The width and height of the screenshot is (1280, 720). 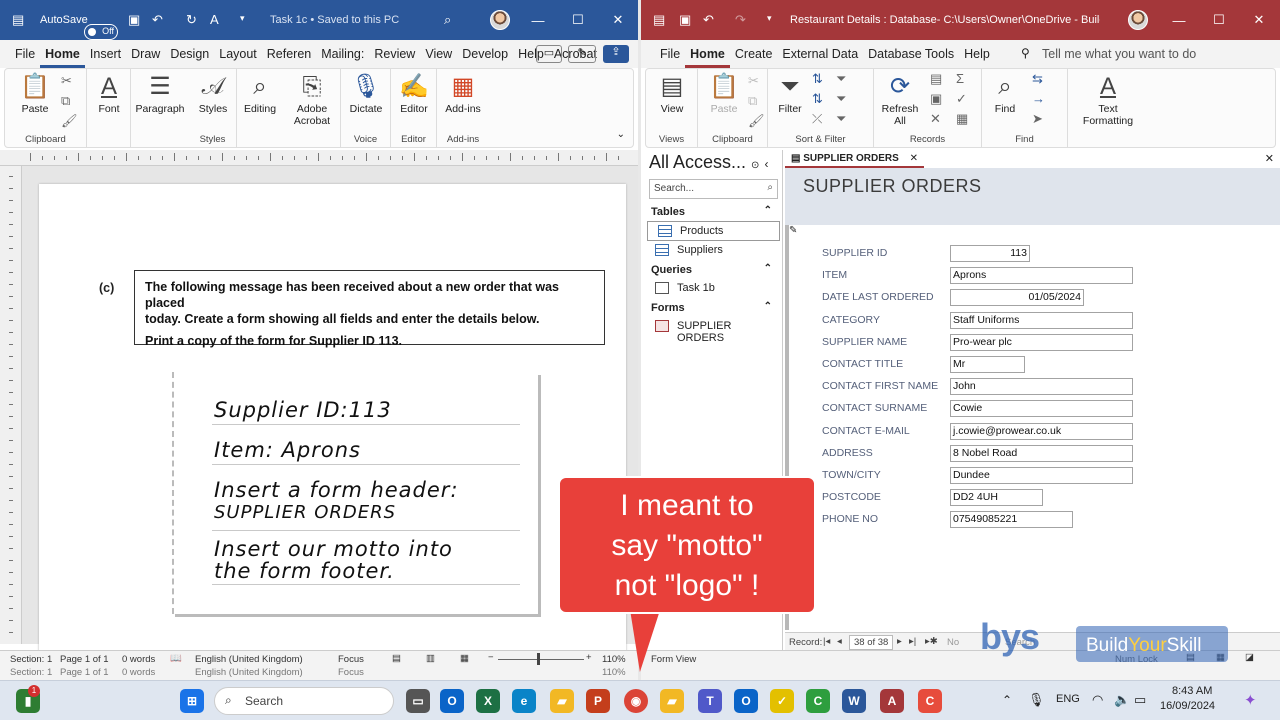 What do you see at coordinates (672, 701) in the screenshot?
I see `folder-icon: ▰` at bounding box center [672, 701].